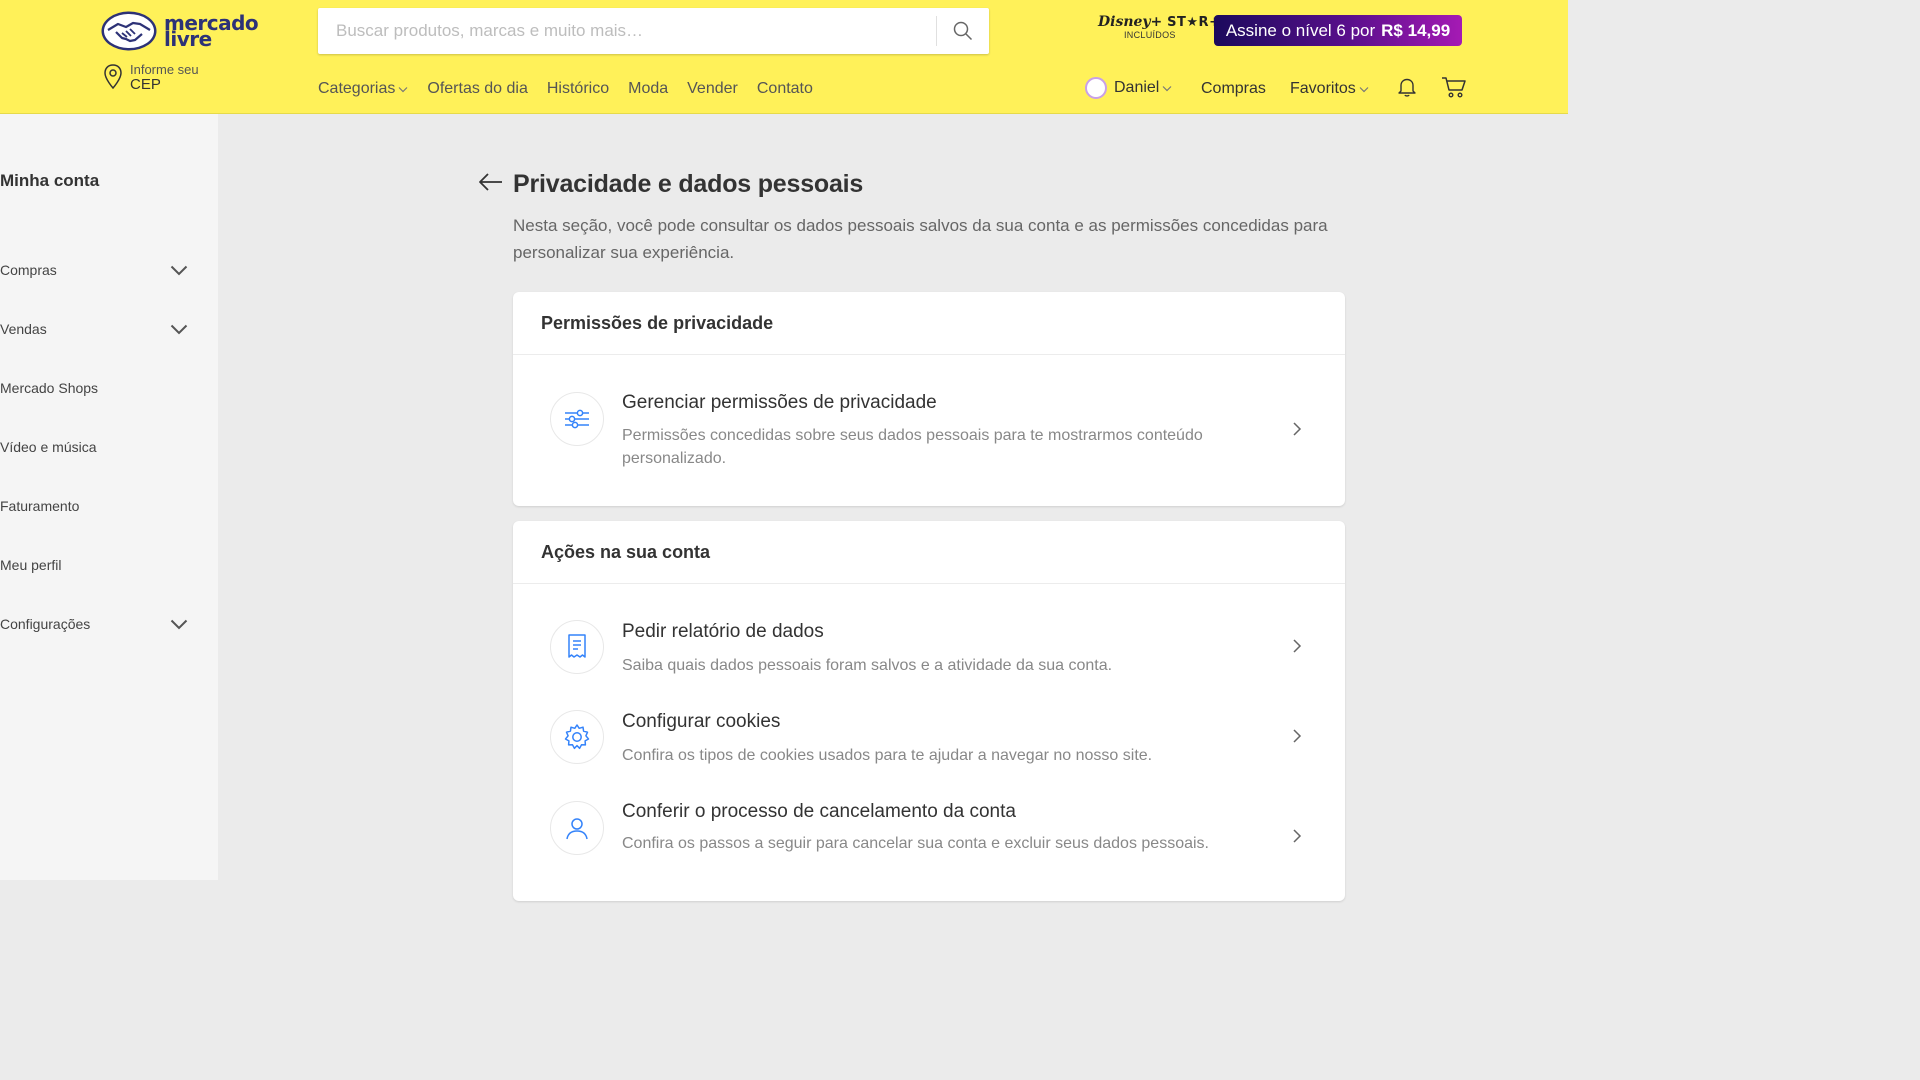 The image size is (1920, 1080). Describe the element at coordinates (211, 31) in the screenshot. I see `logo-wordmark: mercado livre` at that location.